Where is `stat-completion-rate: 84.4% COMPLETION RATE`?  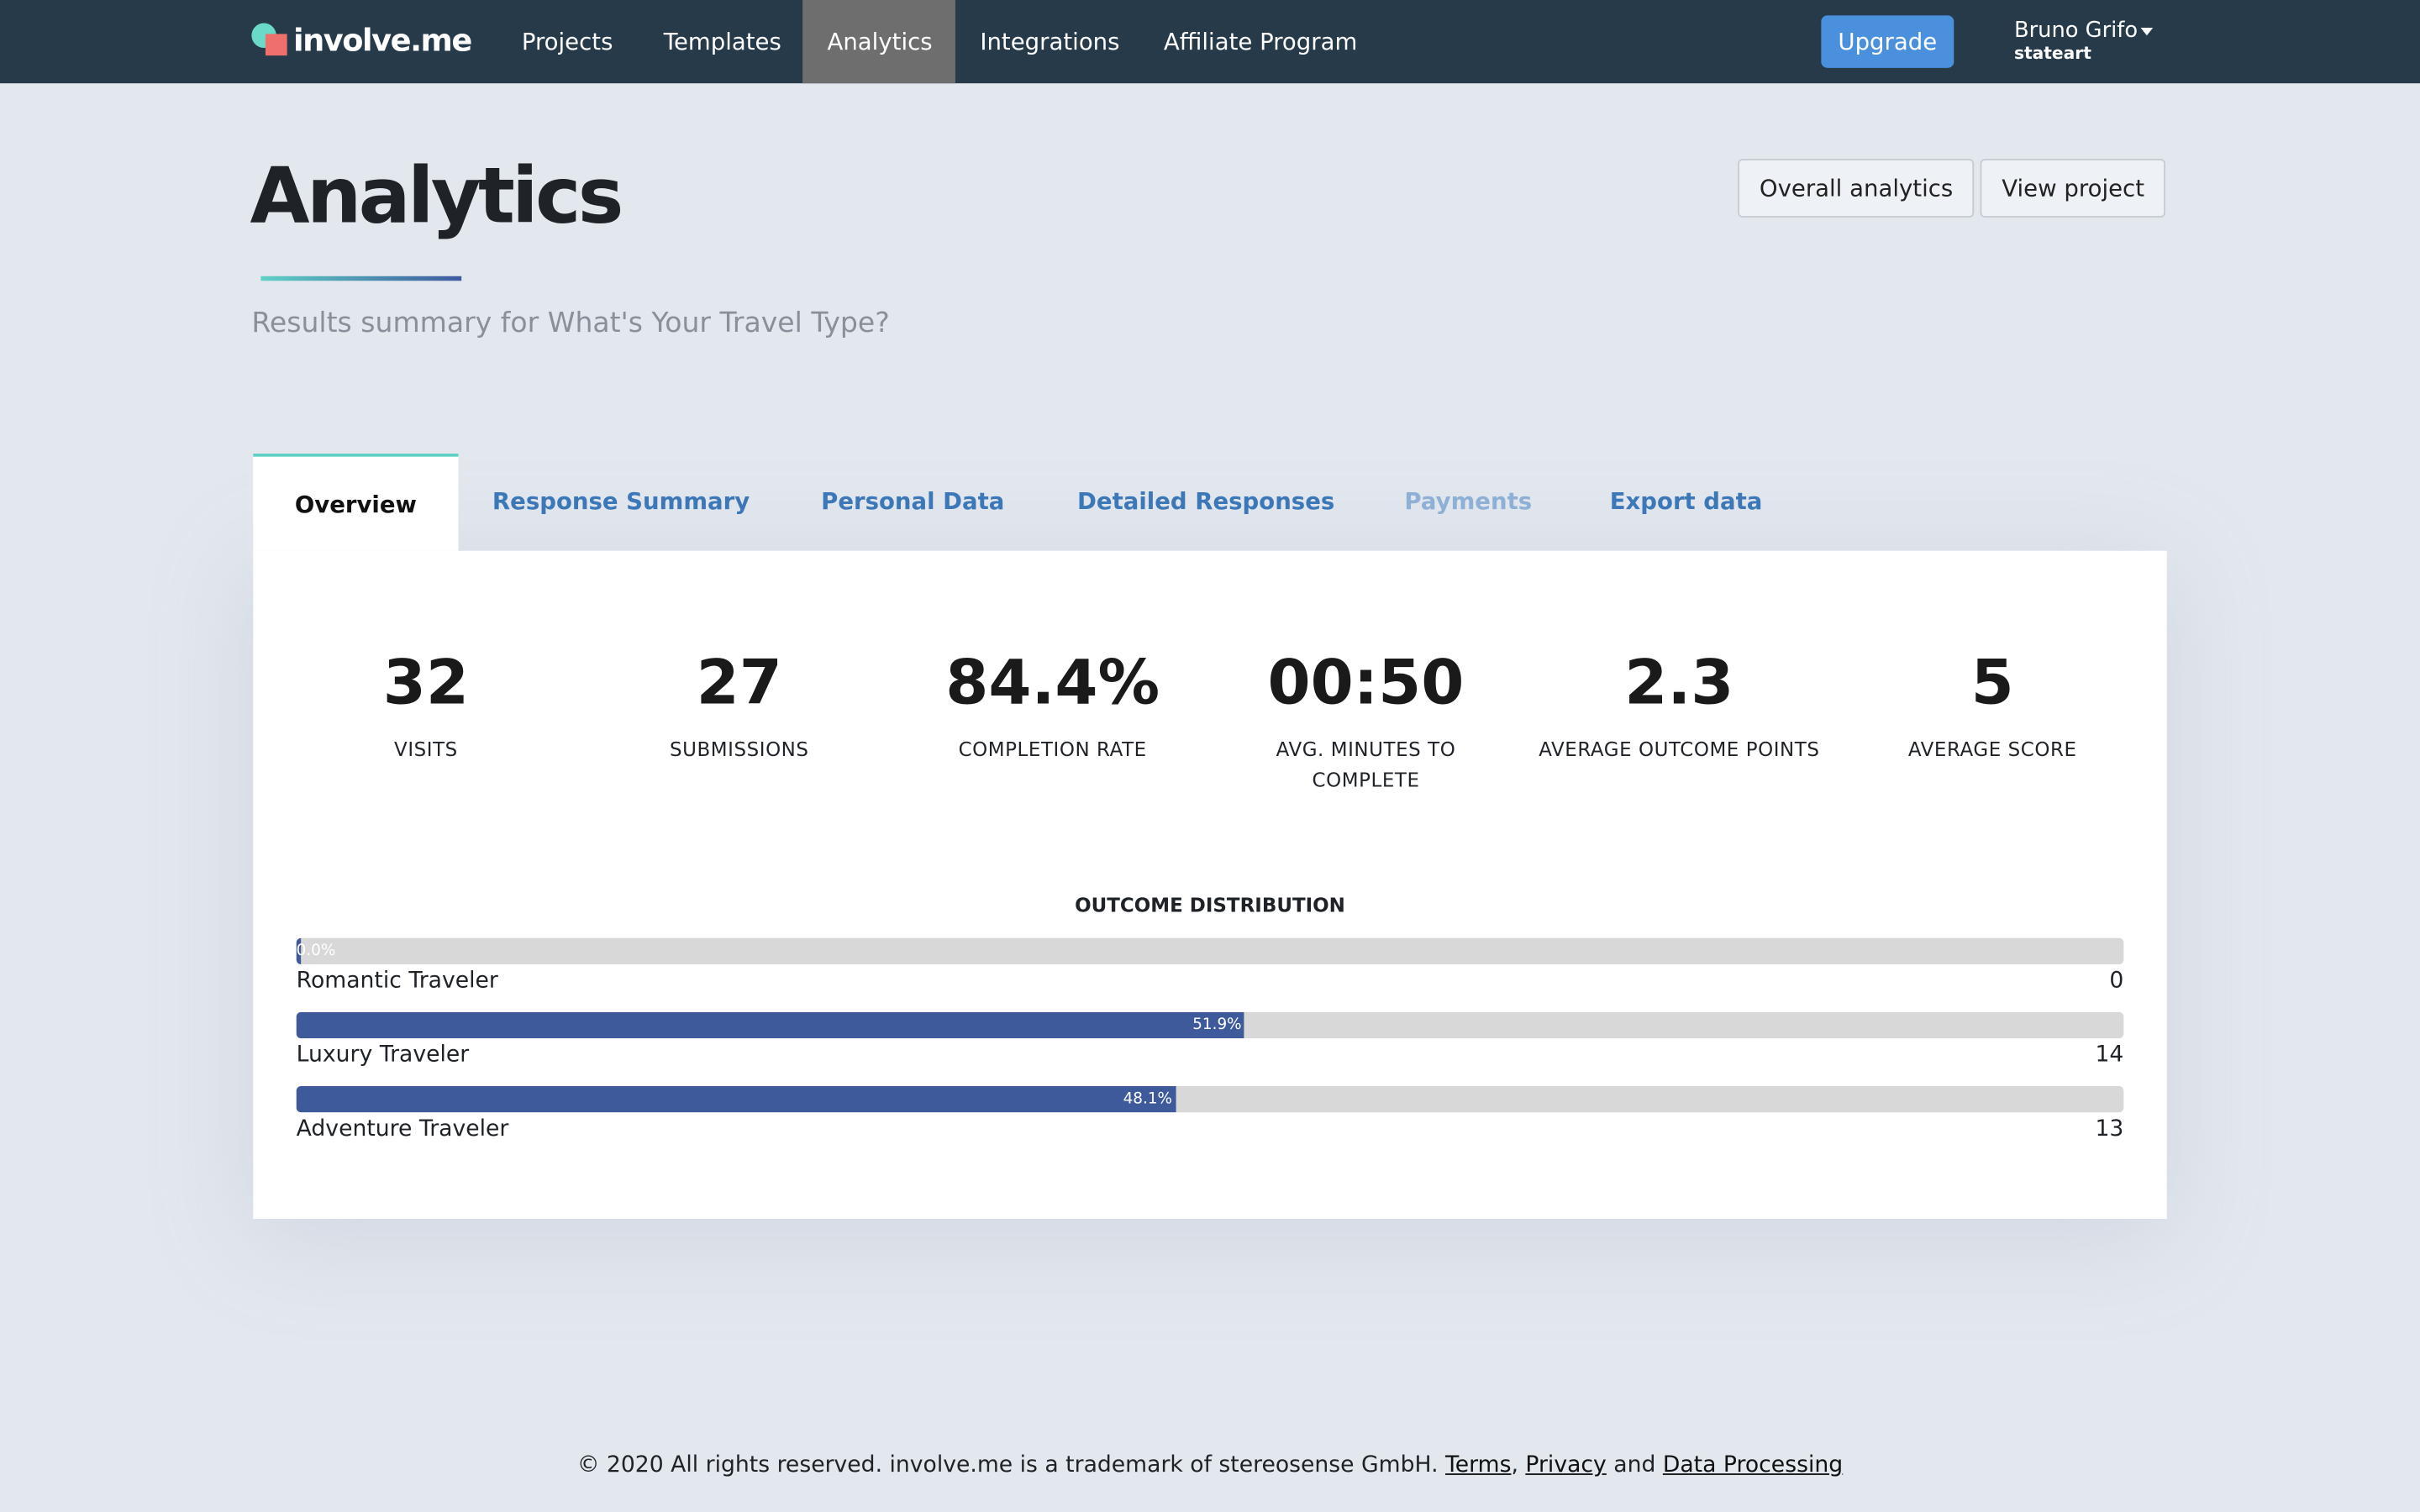 stat-completion-rate: 84.4% COMPLETION RATE is located at coordinates (1052, 704).